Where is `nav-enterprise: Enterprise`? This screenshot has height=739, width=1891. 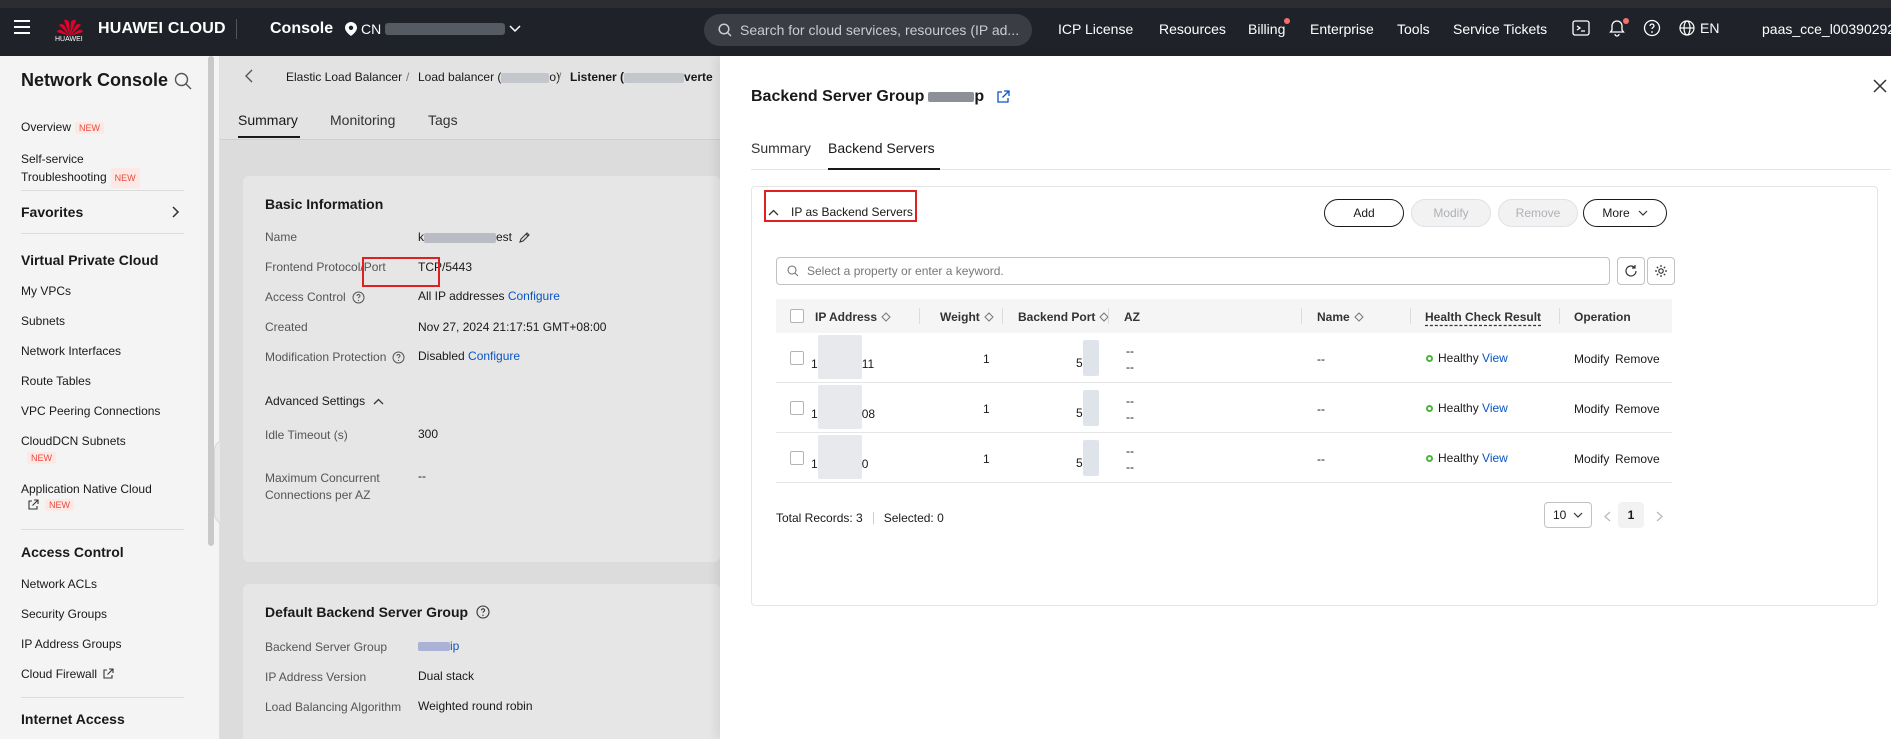
nav-enterprise: Enterprise is located at coordinates (1342, 29).